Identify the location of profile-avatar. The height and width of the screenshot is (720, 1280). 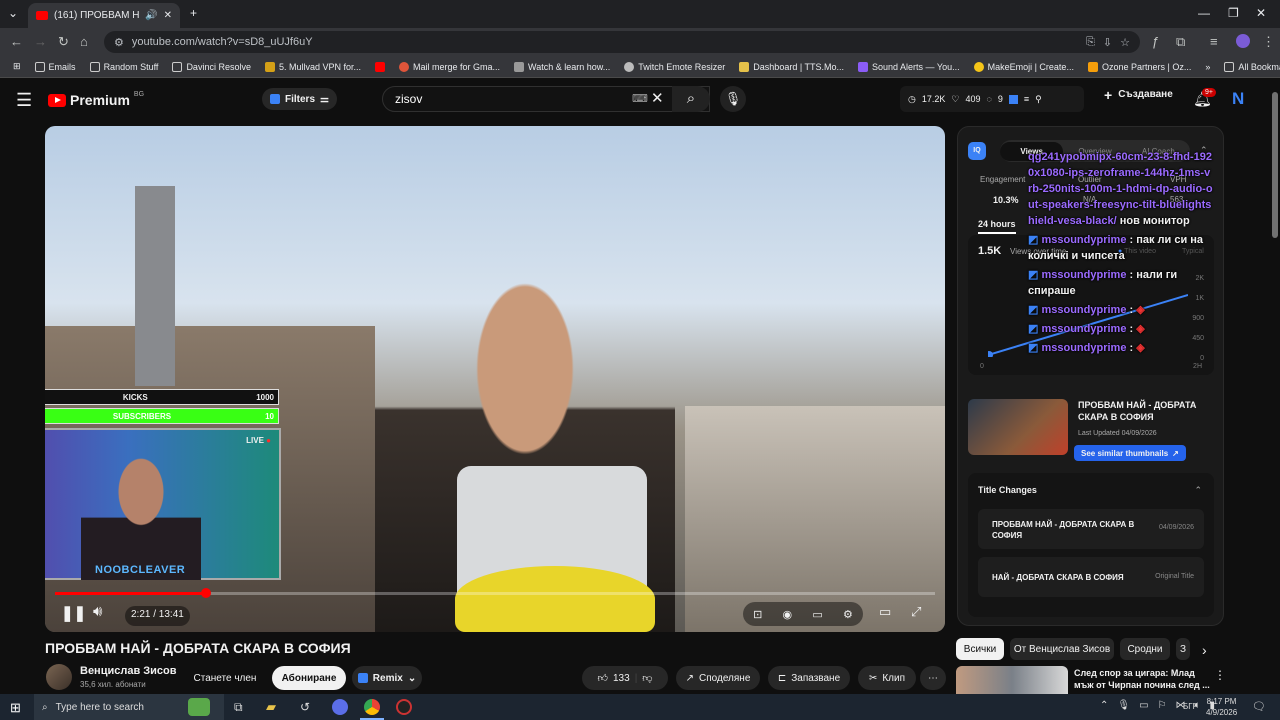
(1243, 41).